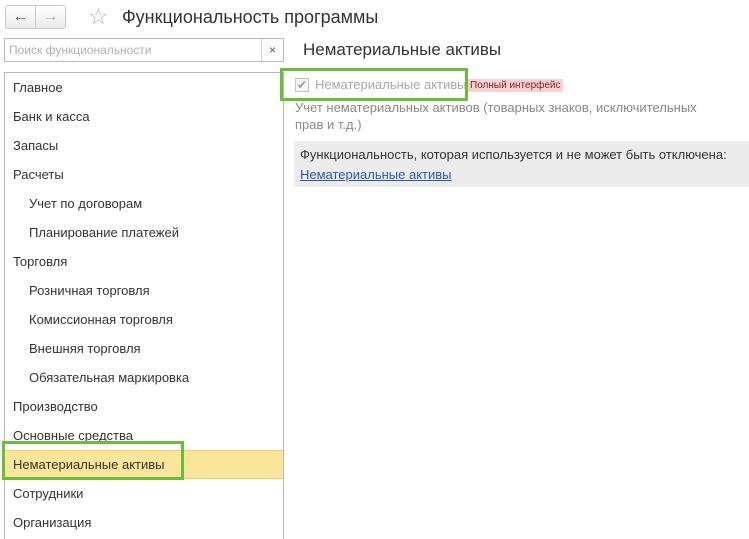  What do you see at coordinates (144, 348) in the screenshot?
I see `sidebar-item-foreign-trade: Внешняя торговля` at bounding box center [144, 348].